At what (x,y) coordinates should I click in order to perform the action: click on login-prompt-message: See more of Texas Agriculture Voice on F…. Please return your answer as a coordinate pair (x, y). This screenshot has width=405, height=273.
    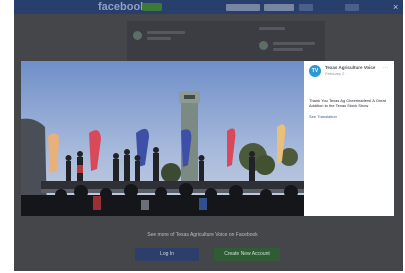
    Looking at the image, I should click on (202, 235).